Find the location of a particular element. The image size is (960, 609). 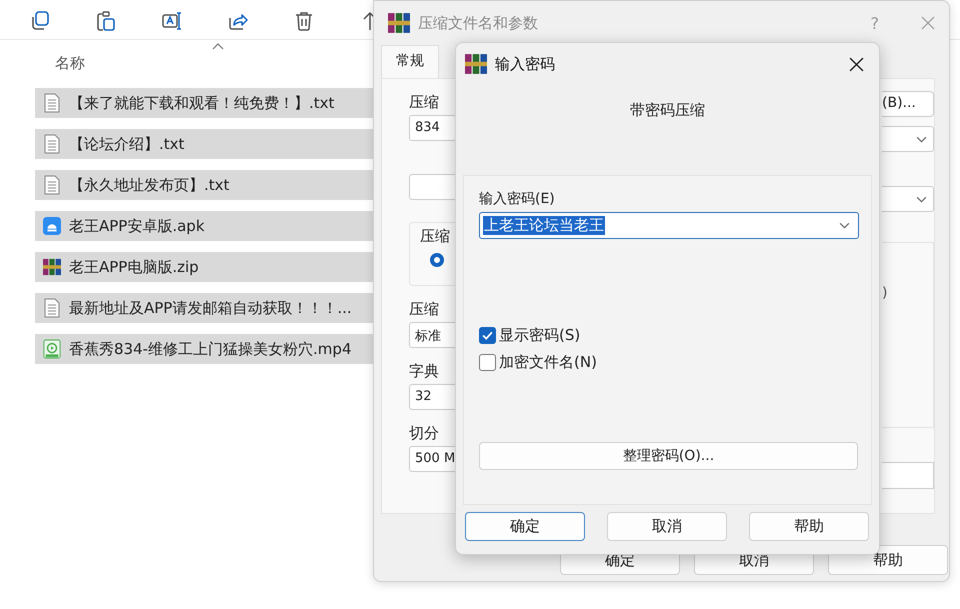

video-file-icon is located at coordinates (52, 349).